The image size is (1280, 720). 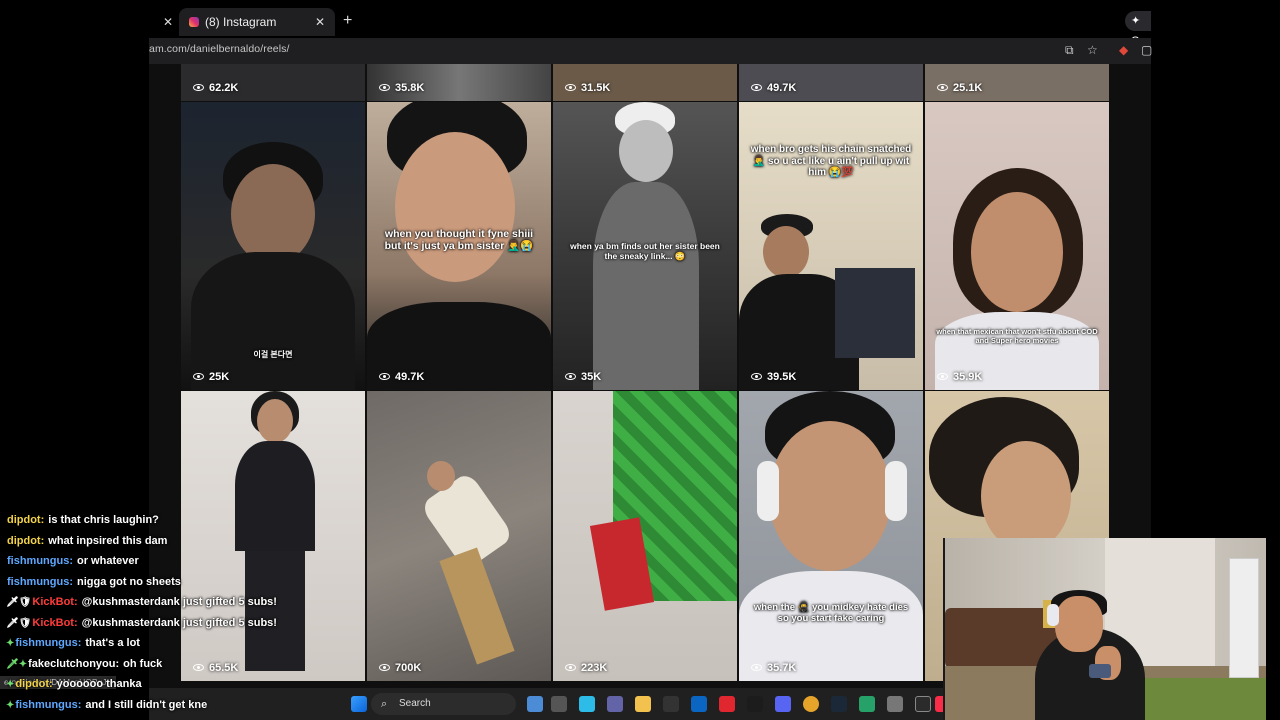 What do you see at coordinates (146, 704) in the screenshot?
I see `chat-text: and I still didn't get kne` at bounding box center [146, 704].